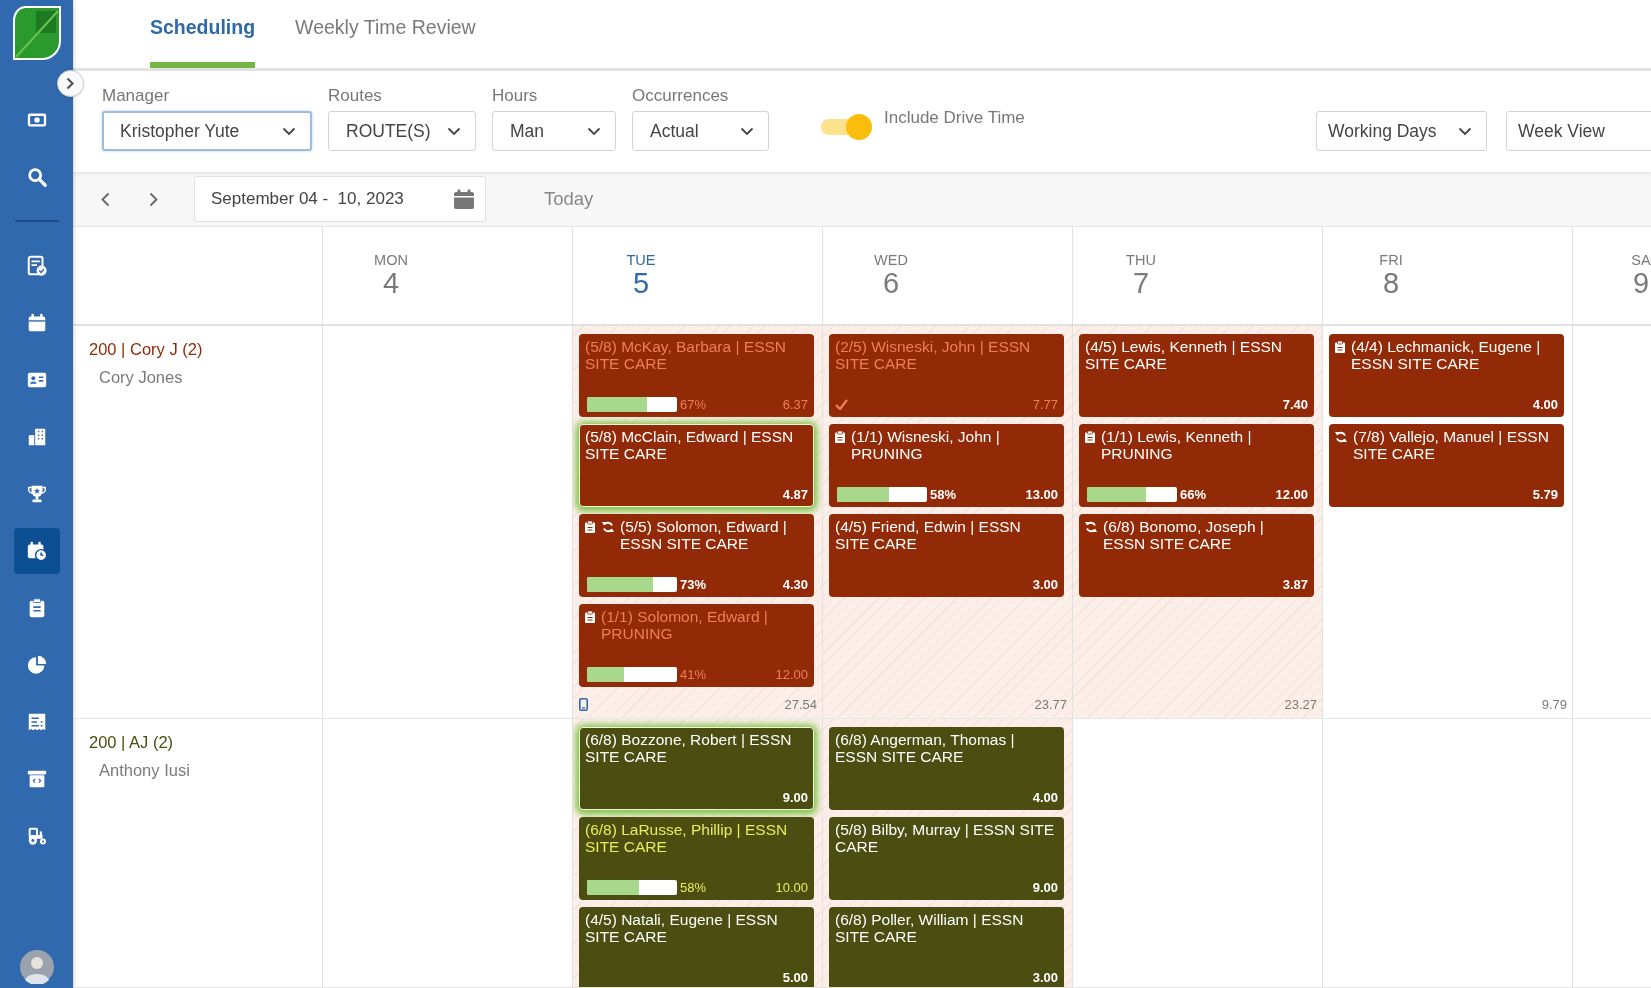  What do you see at coordinates (1045, 404) in the screenshot?
I see `job-hours: 7.77` at bounding box center [1045, 404].